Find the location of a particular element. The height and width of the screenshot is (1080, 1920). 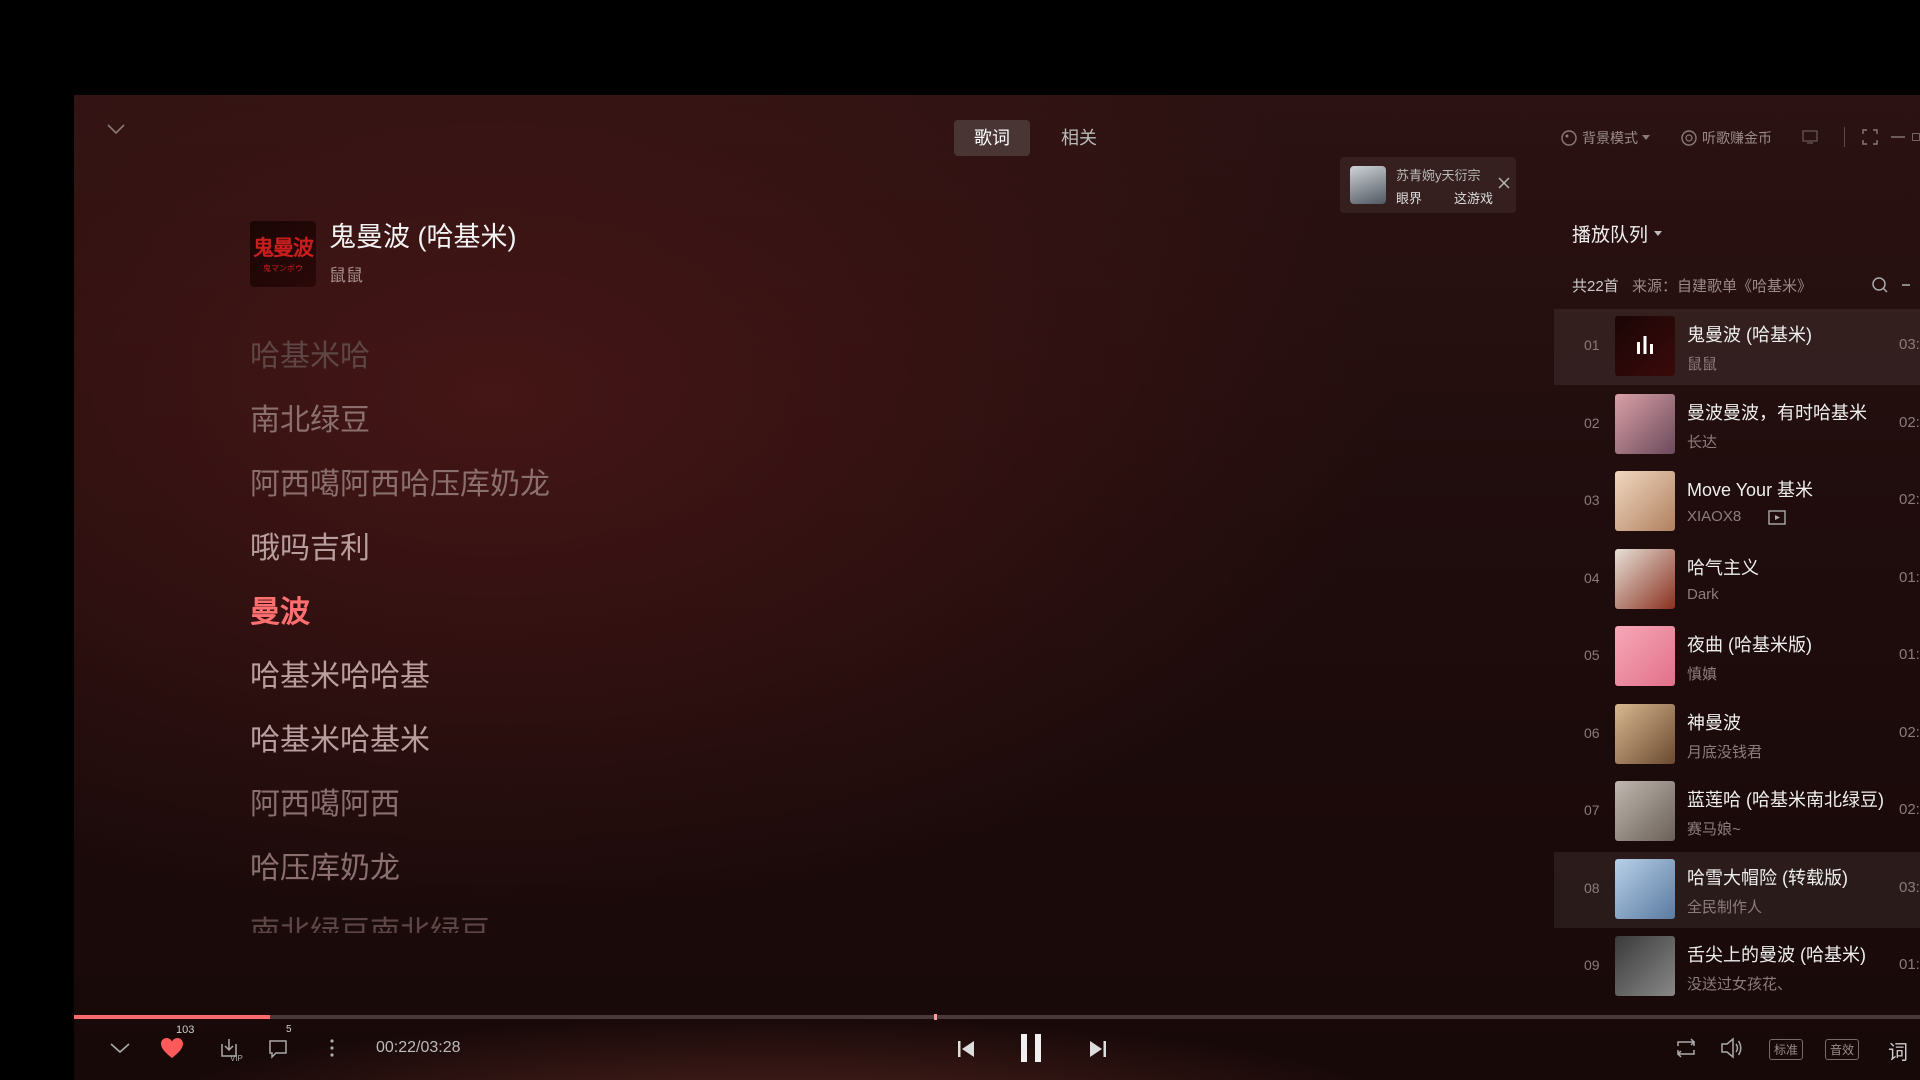

queue-item-number: 03 is located at coordinates (1592, 500).